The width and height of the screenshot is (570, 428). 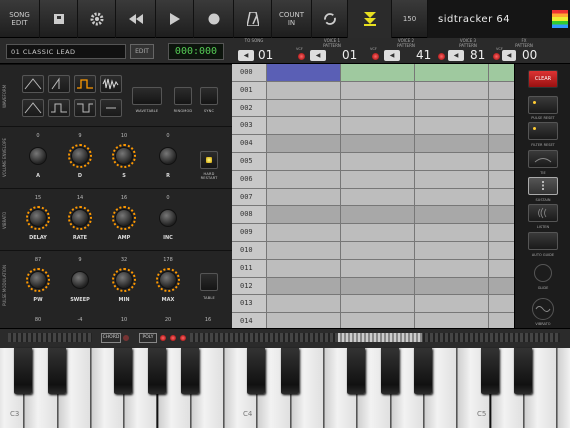 I want to click on pattern-row: 002, so click(x=373, y=108).